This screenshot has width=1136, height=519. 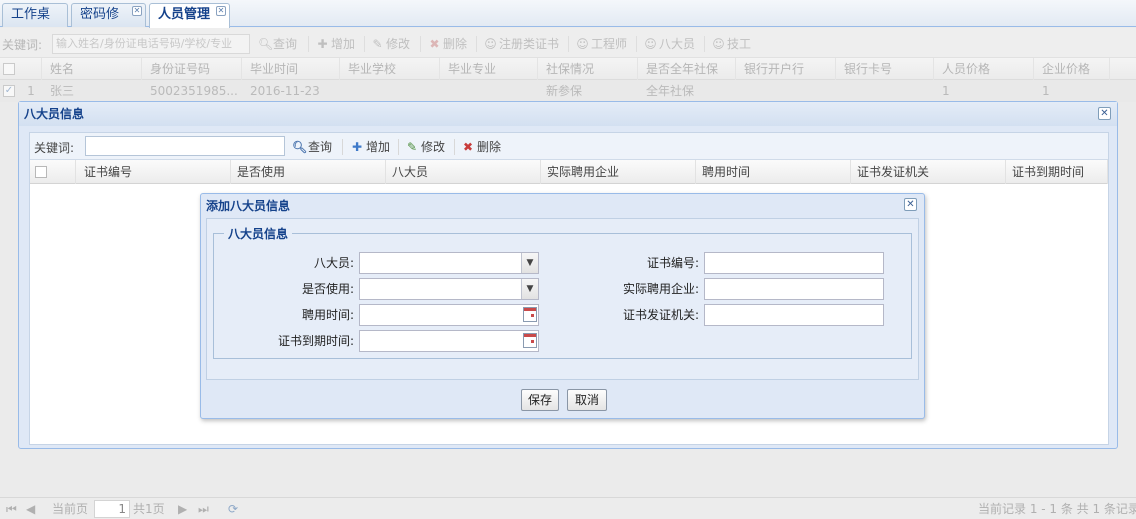 I want to click on badayuan-grid-header: 证书编号 是否使用 八大员 实际聘用企业 聘用时间 证书发证机关 证书到期时间, so click(x=569, y=172).